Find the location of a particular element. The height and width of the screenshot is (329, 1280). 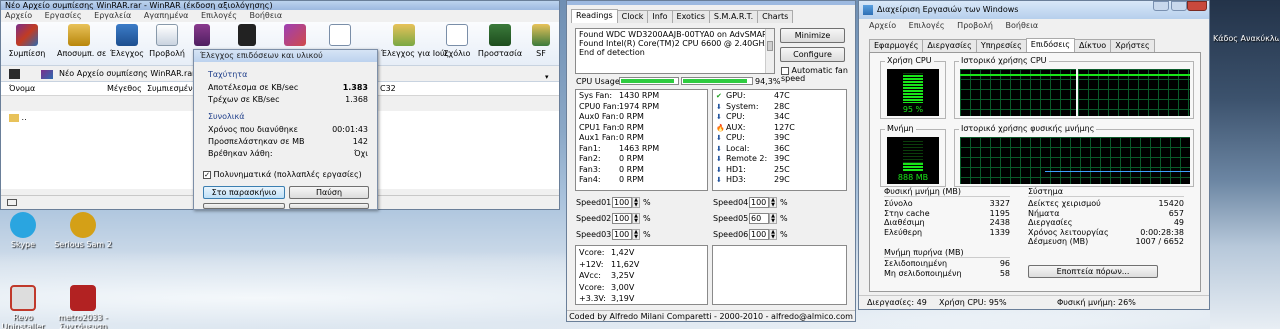

memory-history-line is located at coordinates (1117, 171).